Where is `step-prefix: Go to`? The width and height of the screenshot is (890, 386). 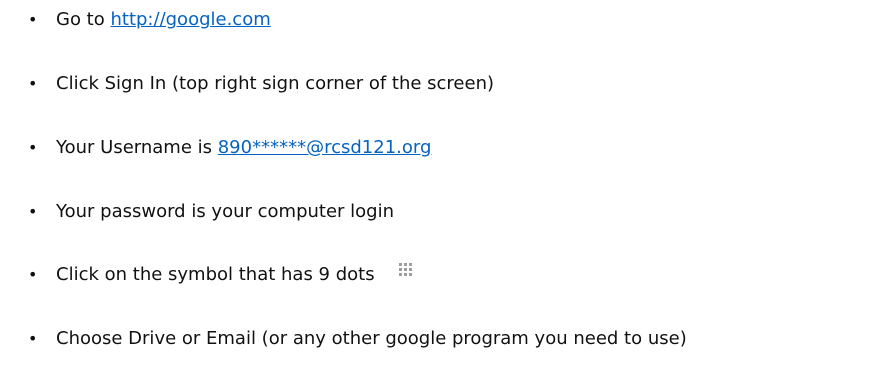
step-prefix: Go to is located at coordinates (83, 19).